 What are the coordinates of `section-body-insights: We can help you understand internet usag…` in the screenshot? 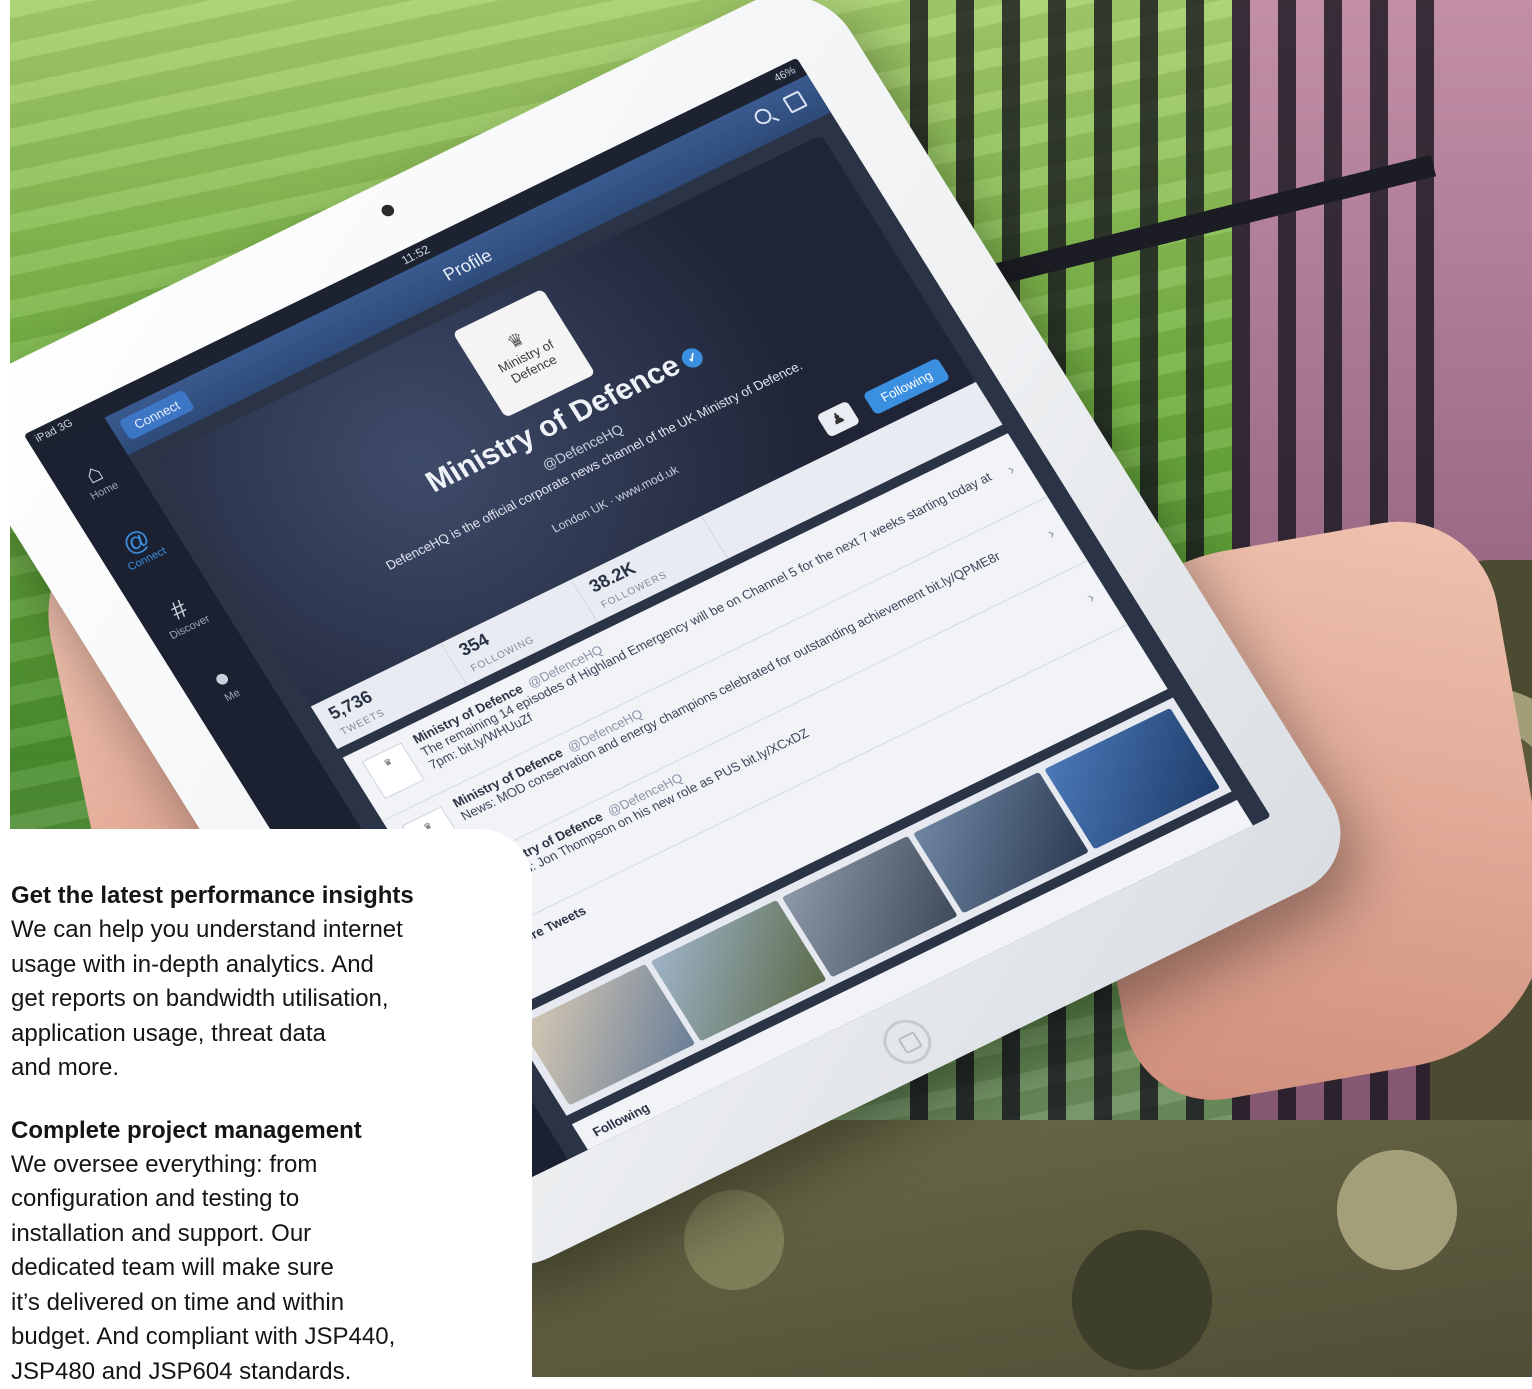 It's located at (256, 999).